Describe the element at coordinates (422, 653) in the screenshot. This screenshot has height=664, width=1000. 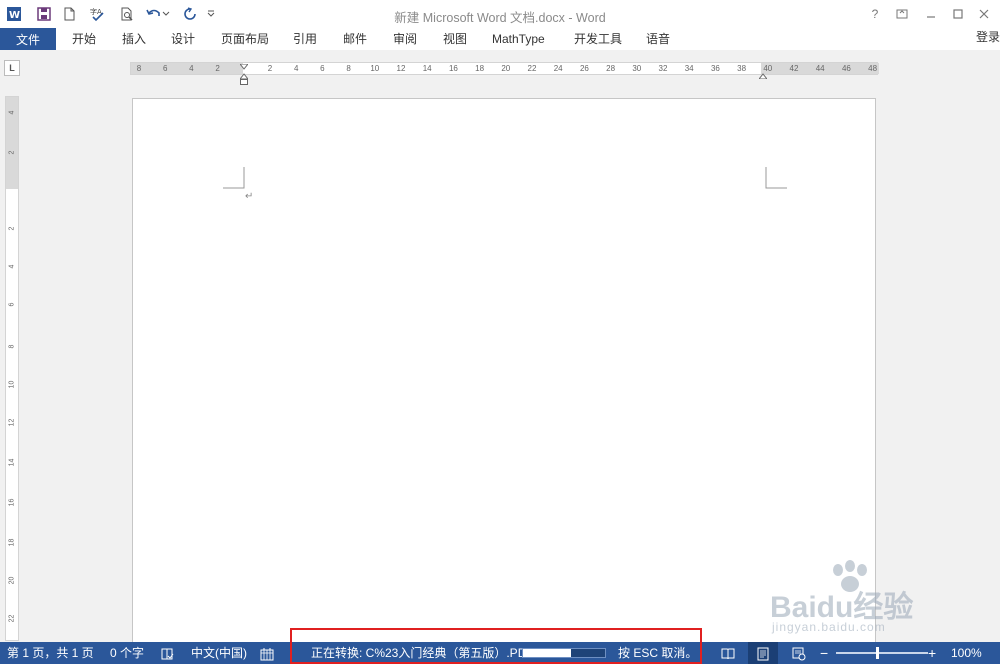
I see `conversion-status: 正在转换: C%23入门经典（第五版）.PDF` at that location.